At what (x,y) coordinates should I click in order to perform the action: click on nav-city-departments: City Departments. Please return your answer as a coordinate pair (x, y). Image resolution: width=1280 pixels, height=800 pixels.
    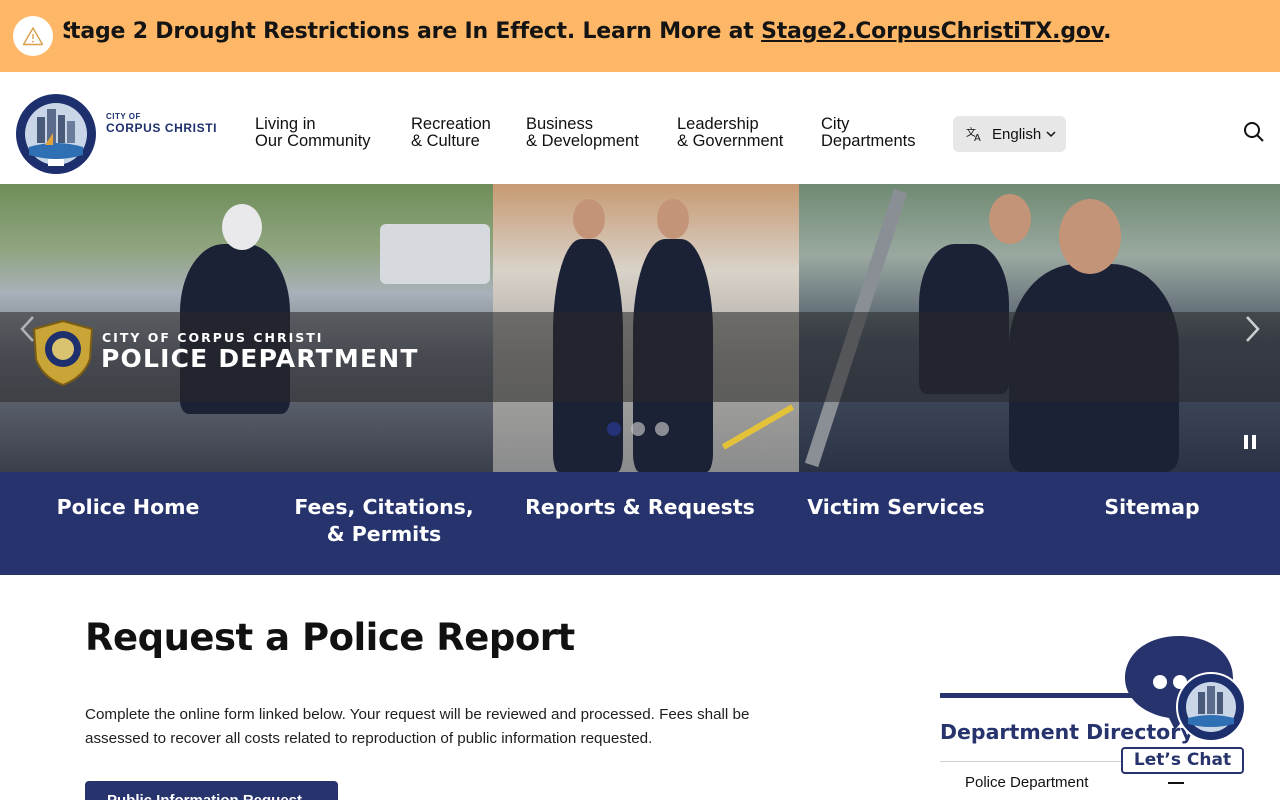
    Looking at the image, I should click on (868, 133).